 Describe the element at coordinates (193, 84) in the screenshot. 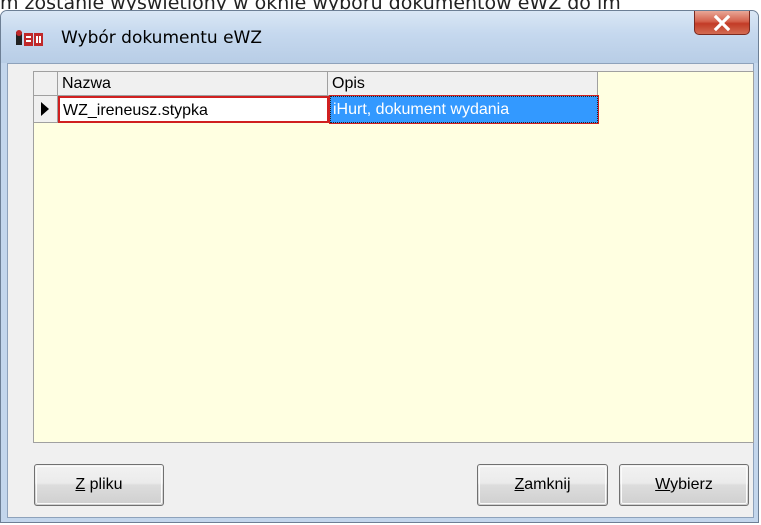

I see `column-header-nazwa: Nazwa` at that location.